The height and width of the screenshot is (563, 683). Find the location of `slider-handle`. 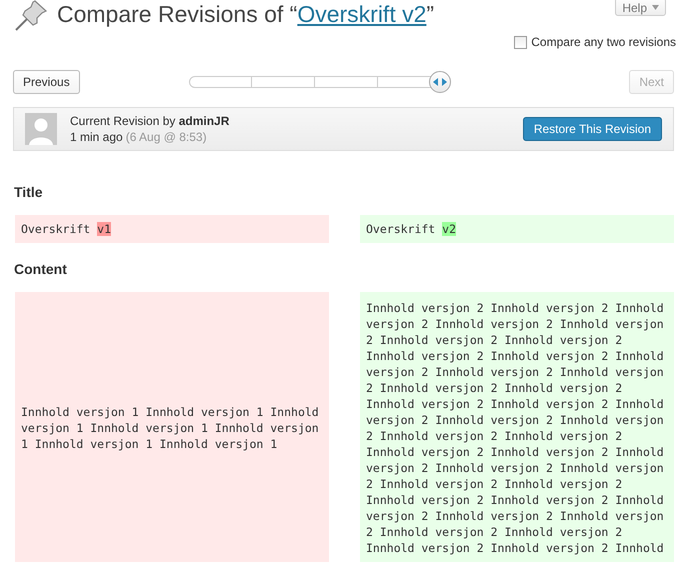

slider-handle is located at coordinates (439, 82).